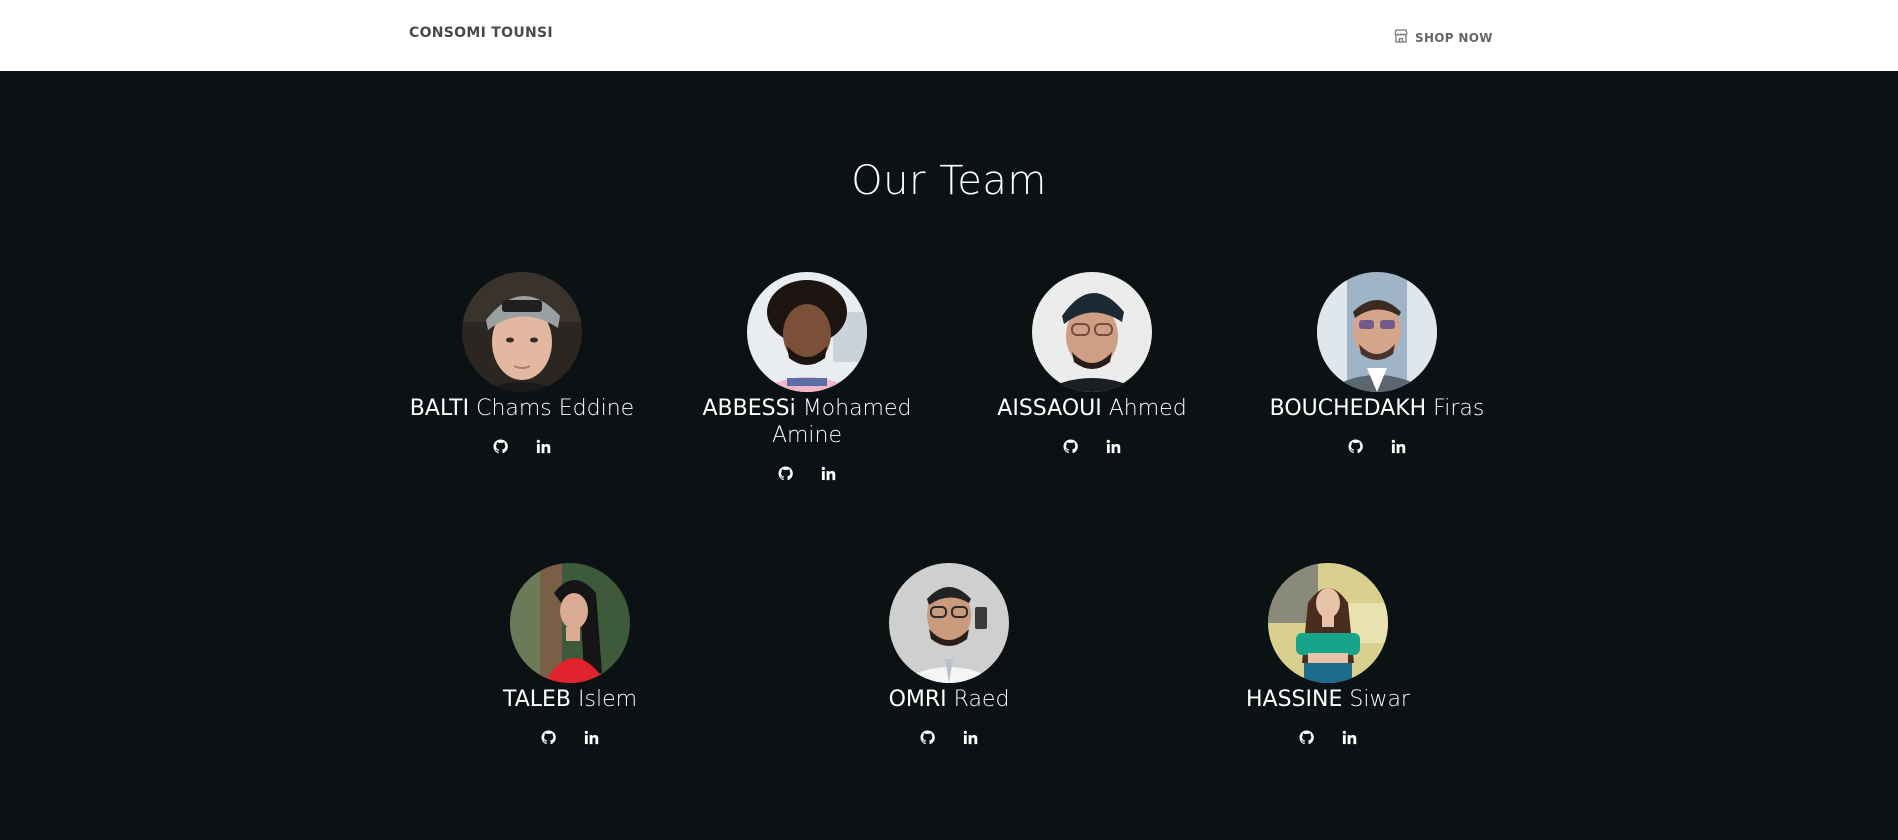 The width and height of the screenshot is (1898, 840). I want to click on member-name: ABBESSi Mohamed Amine, so click(807, 422).